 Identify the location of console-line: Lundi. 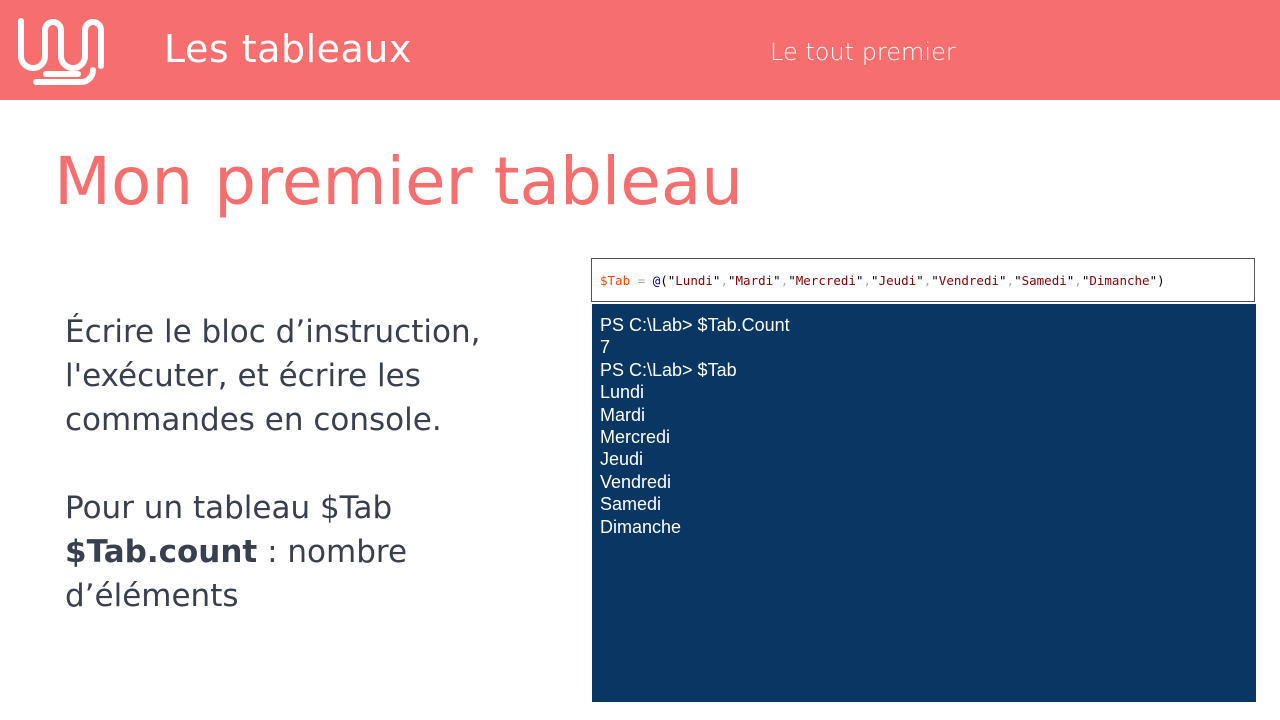
(622, 392).